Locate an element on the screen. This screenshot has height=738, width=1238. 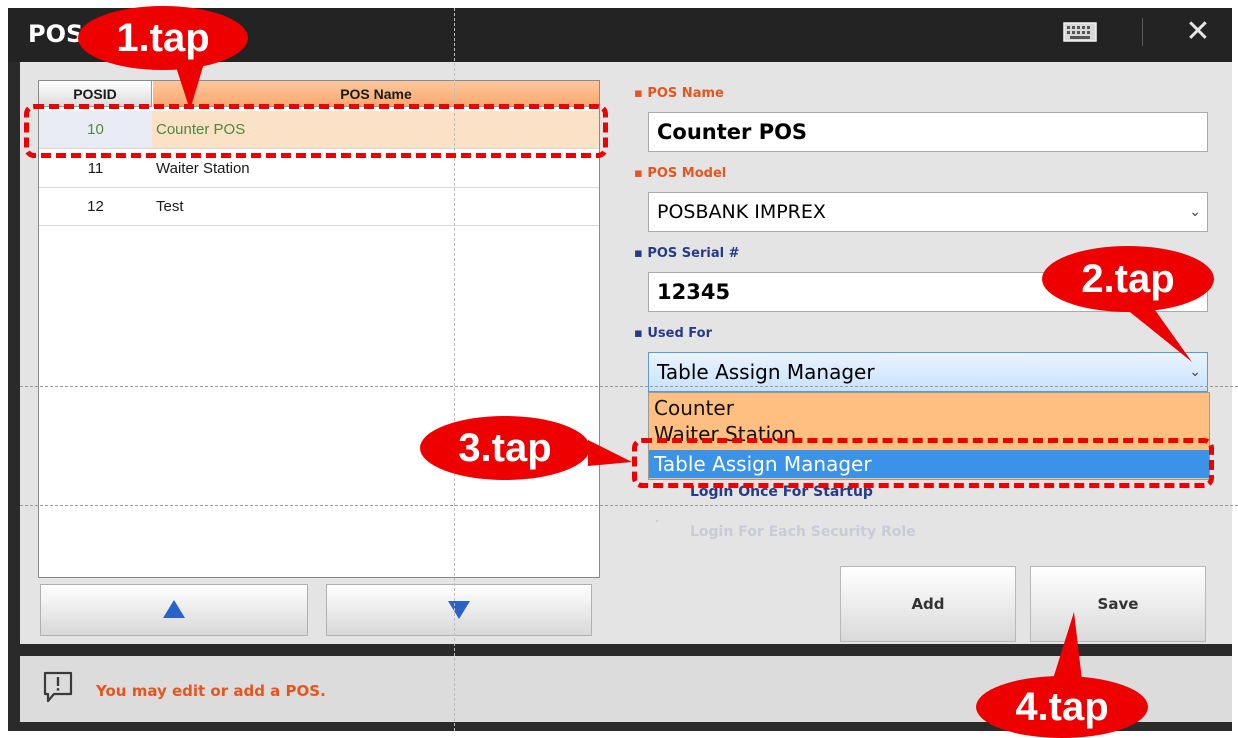
annotation-step-3: 3.tap is located at coordinates (505, 448).